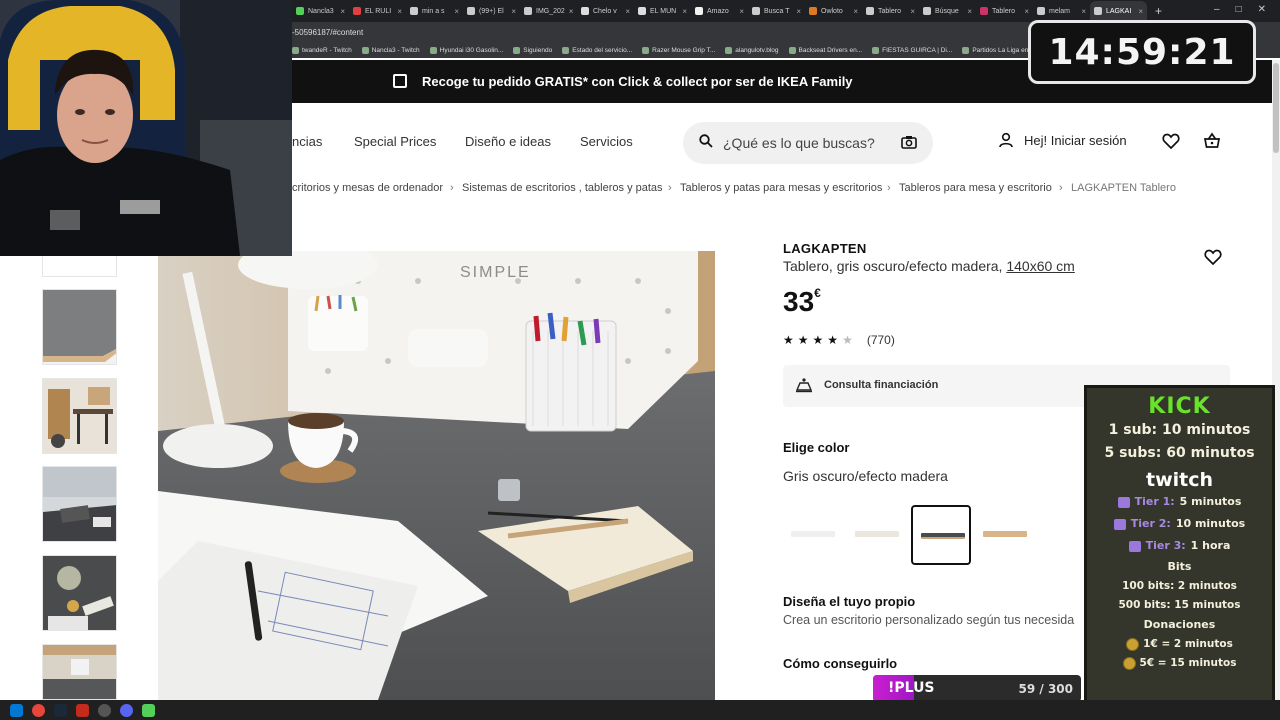  Describe the element at coordinates (1118, 11) in the screenshot. I see `browser-tab: LAGKAI ×` at that location.